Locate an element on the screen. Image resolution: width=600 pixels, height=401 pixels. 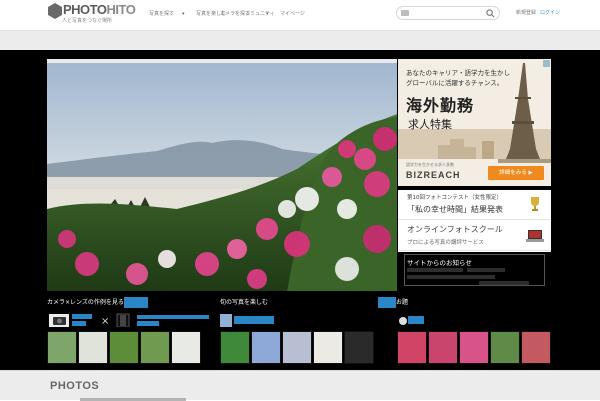
site-logo: PHOTOHITO 人と写真をつなぐ場所 is located at coordinates (93, 14).